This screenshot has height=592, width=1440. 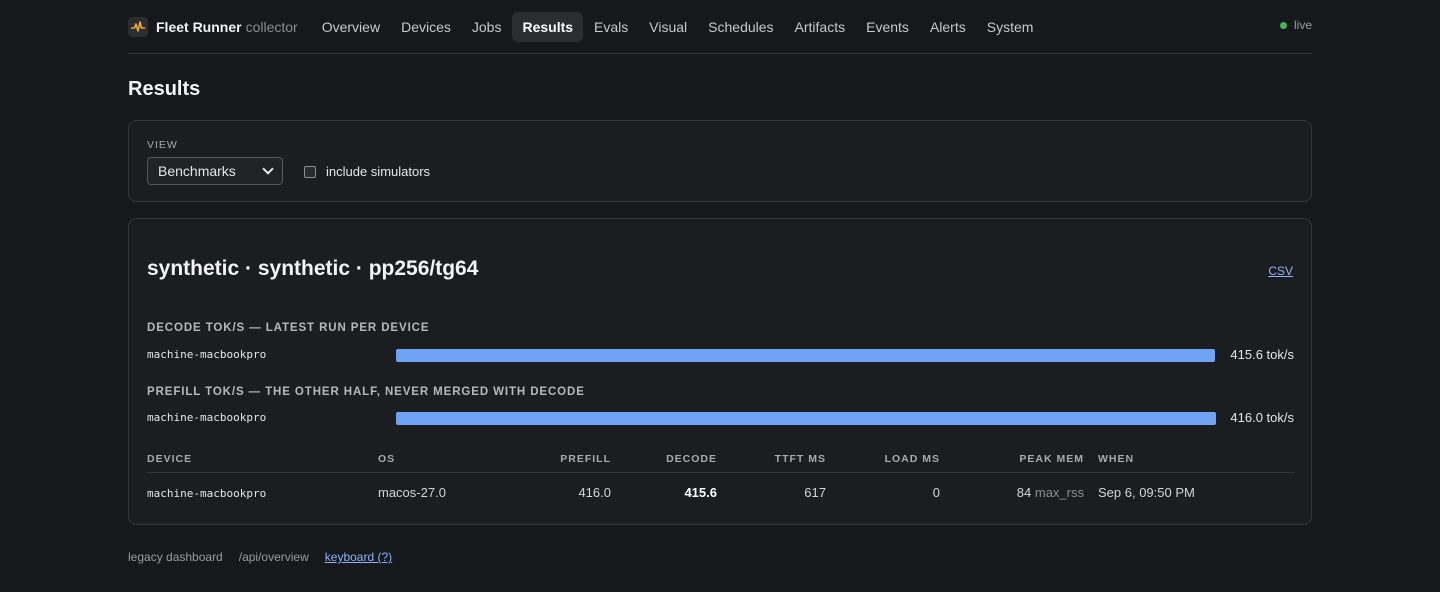 What do you see at coordinates (1051, 459) in the screenshot?
I see `th-peak-mem: PEAK MEM` at bounding box center [1051, 459].